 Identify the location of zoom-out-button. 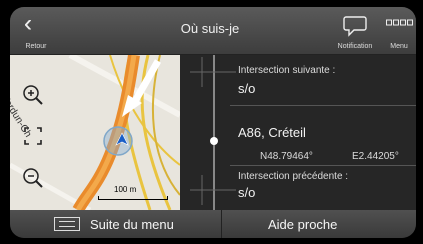
(33, 178).